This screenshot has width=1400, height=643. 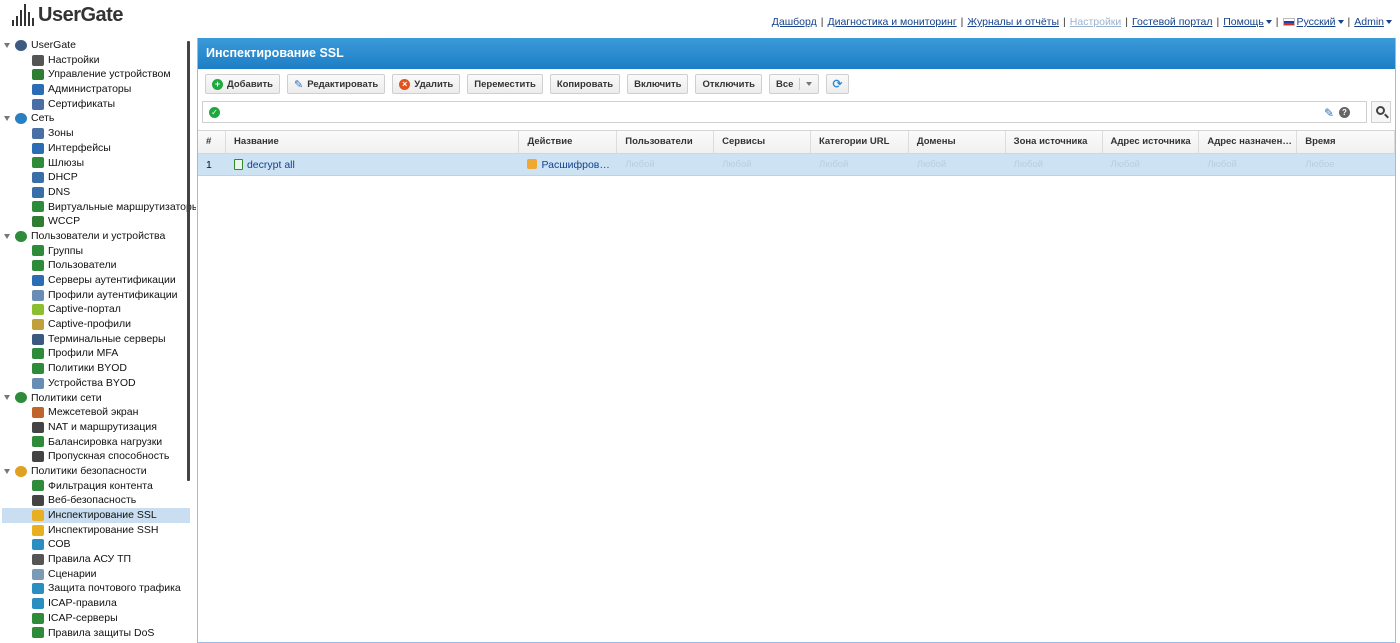 I want to click on sidebar-item: Балансировка нагрузки, so click(x=98, y=442).